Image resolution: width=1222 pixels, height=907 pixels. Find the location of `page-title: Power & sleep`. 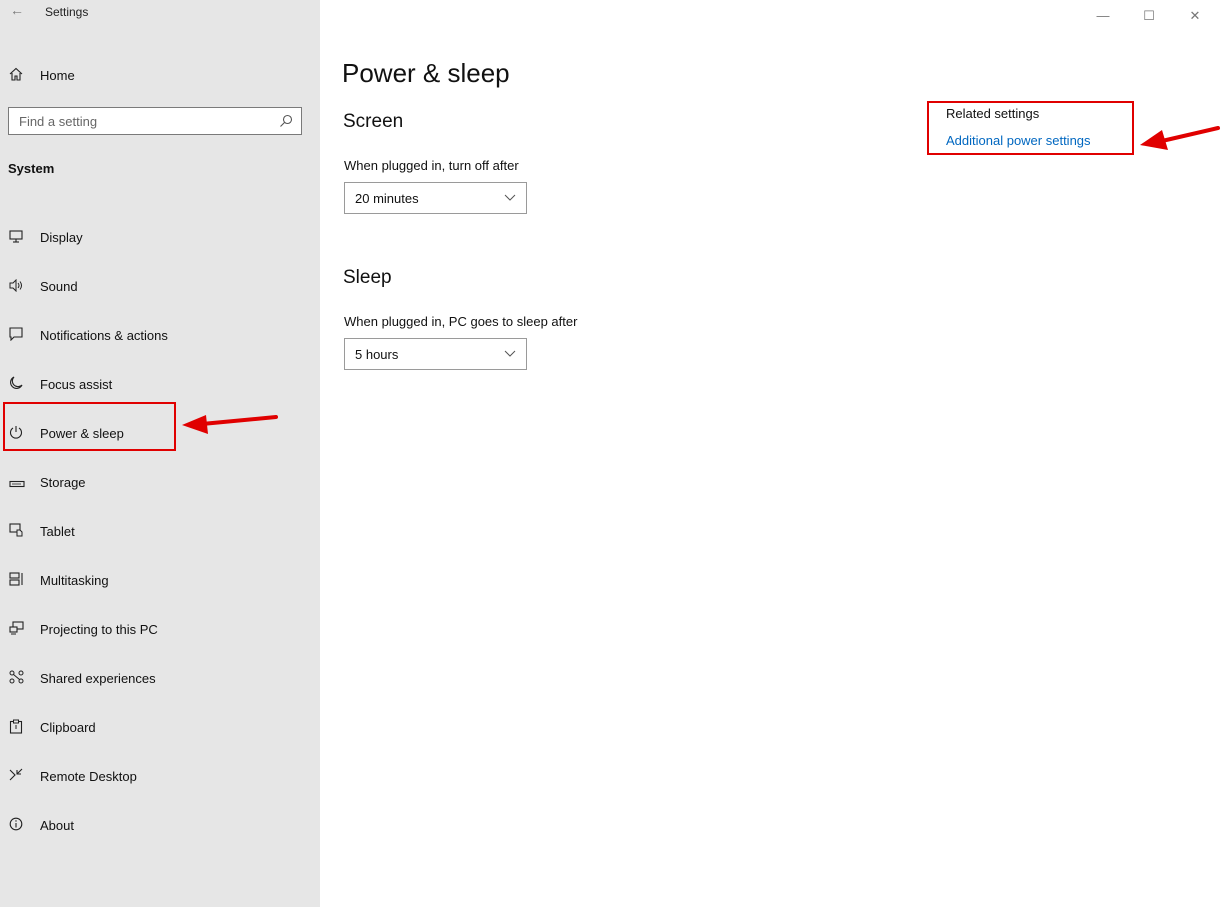

page-title: Power & sleep is located at coordinates (426, 73).